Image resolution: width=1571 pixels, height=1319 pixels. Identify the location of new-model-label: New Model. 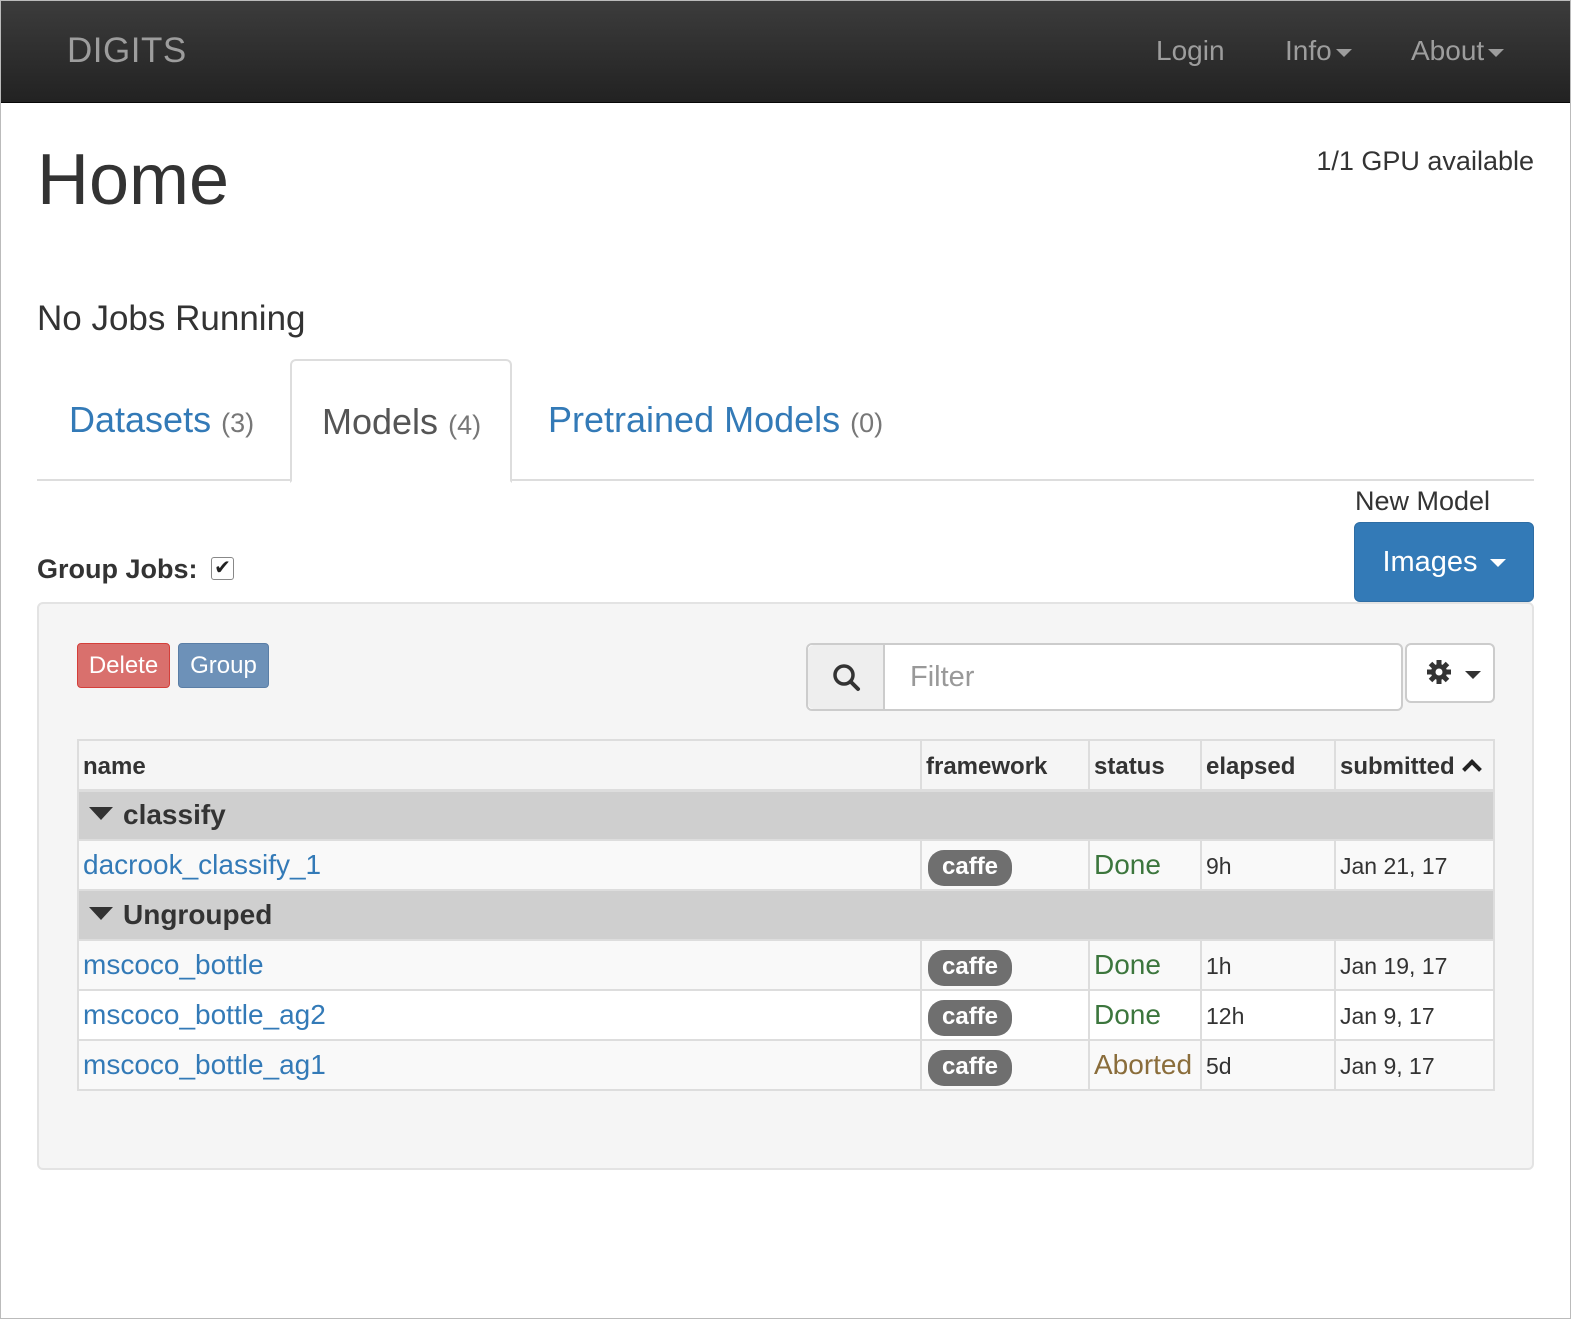
(1423, 501).